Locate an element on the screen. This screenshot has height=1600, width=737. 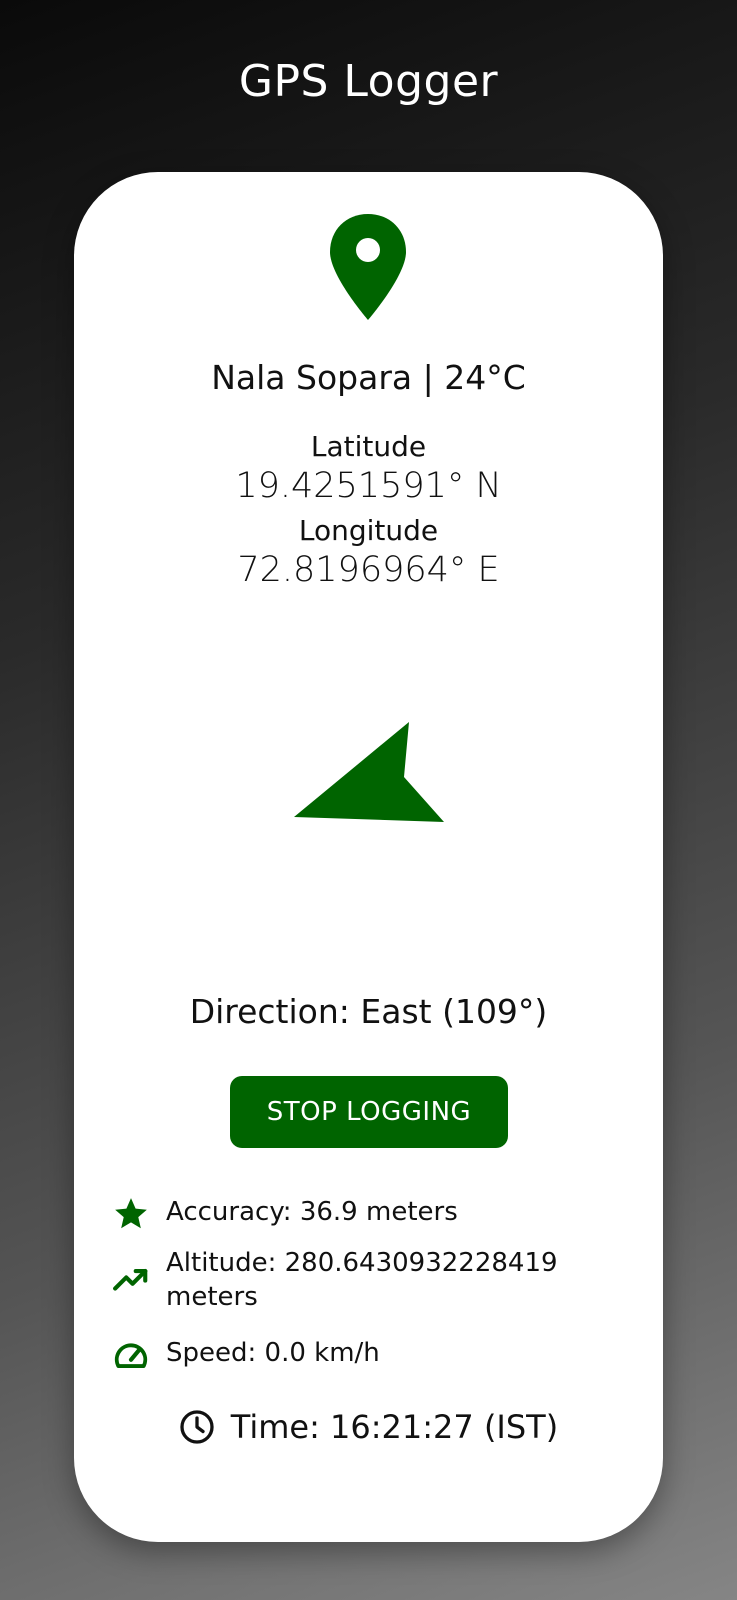
direction-text: Direction: East (109°) is located at coordinates (368, 1011).